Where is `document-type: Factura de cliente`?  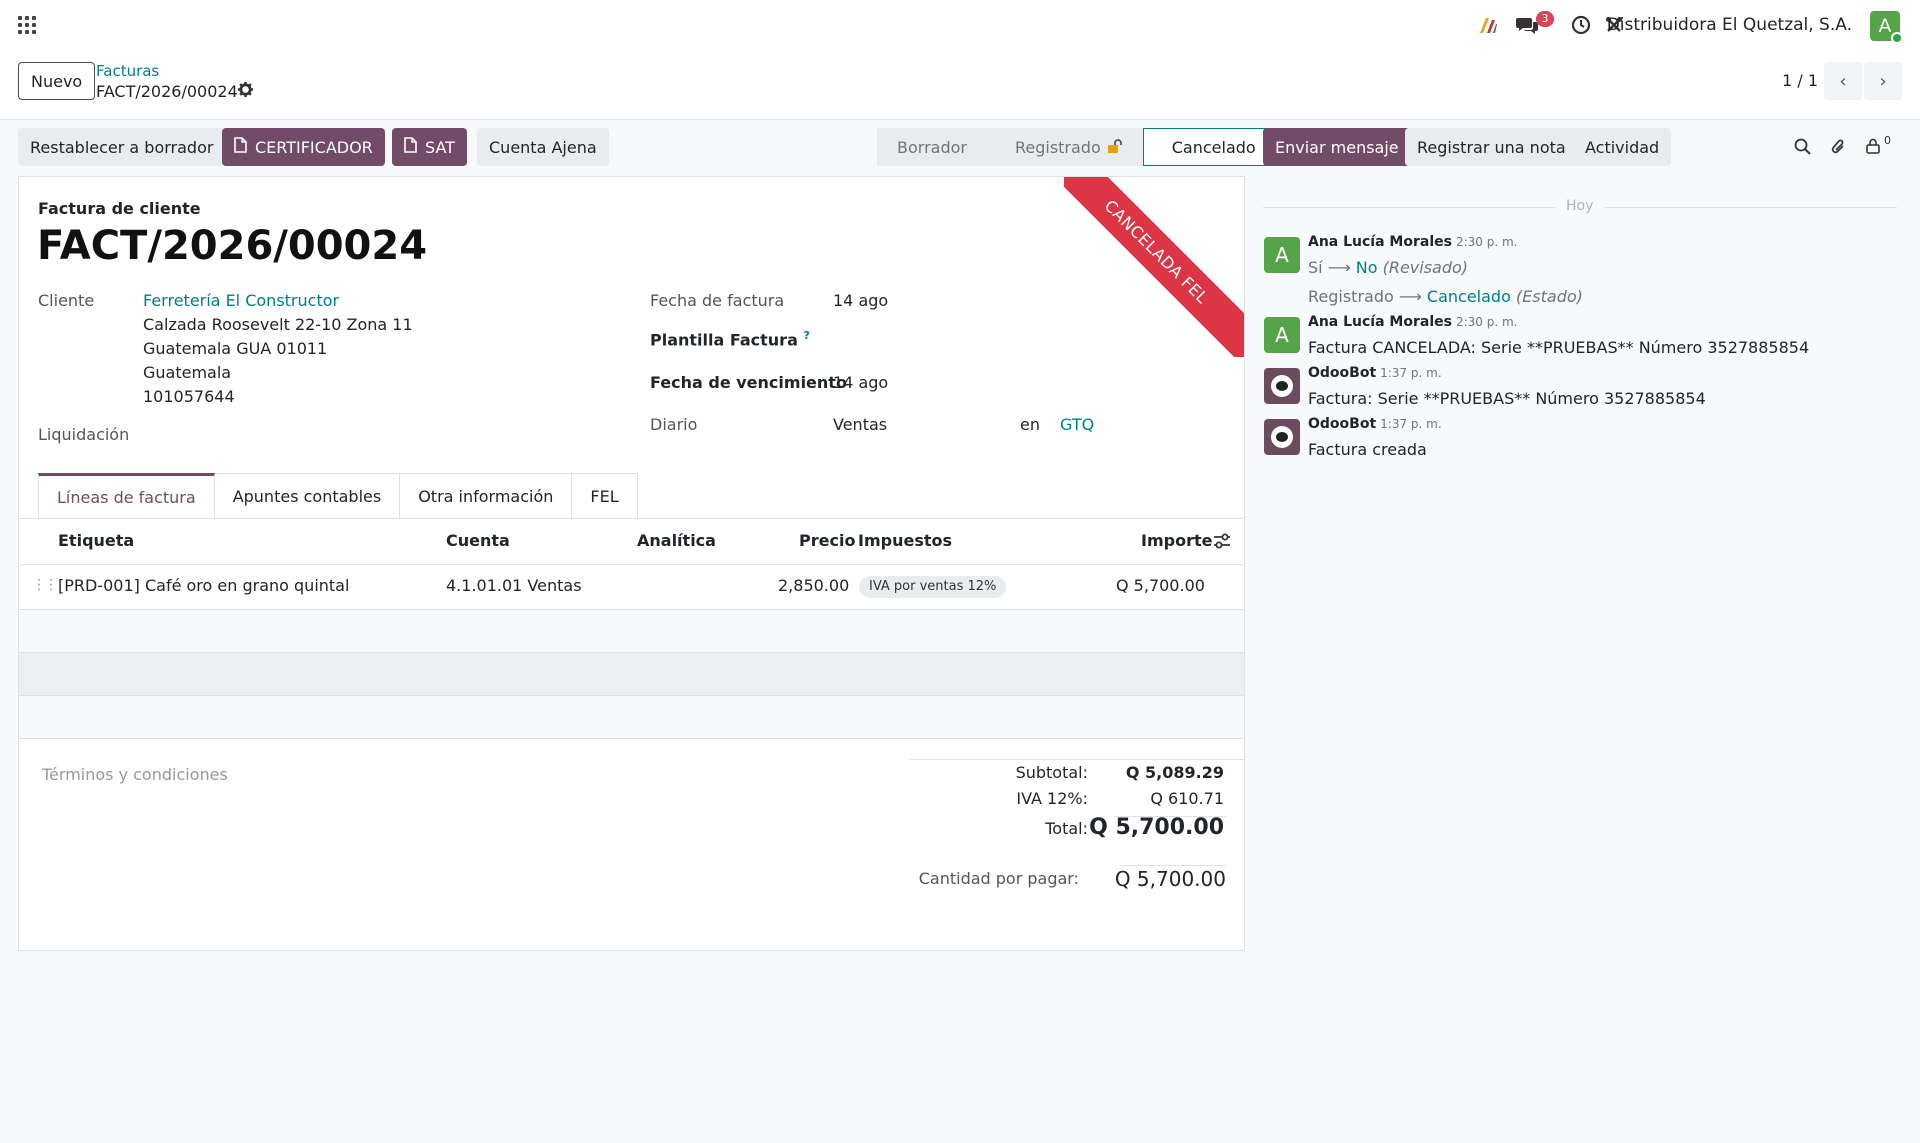
document-type: Factura de cliente is located at coordinates (119, 208).